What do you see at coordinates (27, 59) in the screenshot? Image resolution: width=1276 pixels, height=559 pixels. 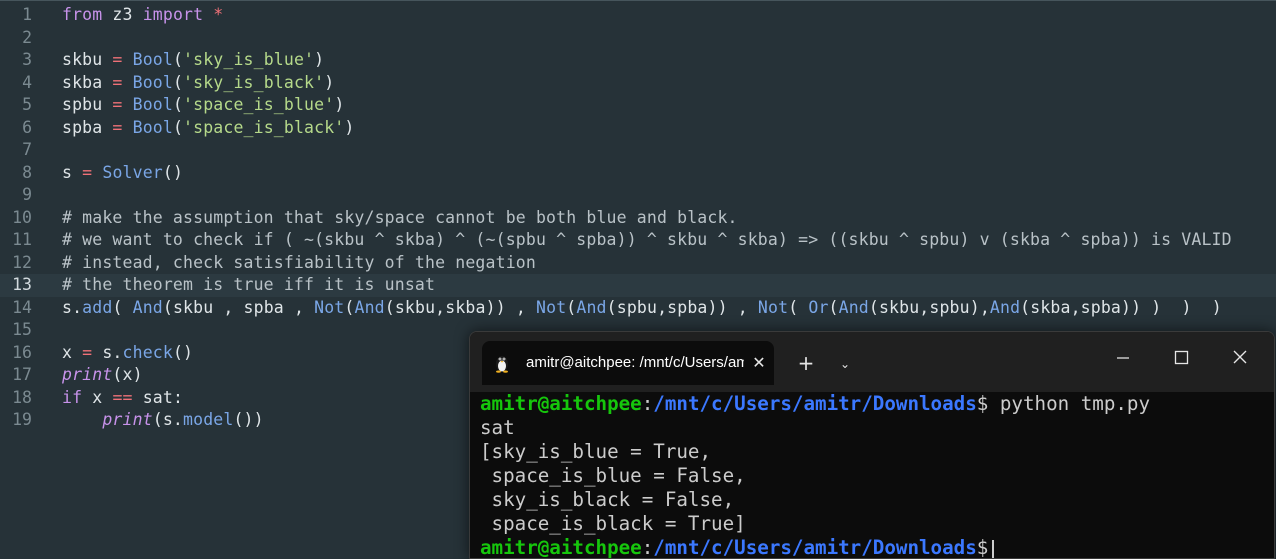 I see `line-number: 3` at bounding box center [27, 59].